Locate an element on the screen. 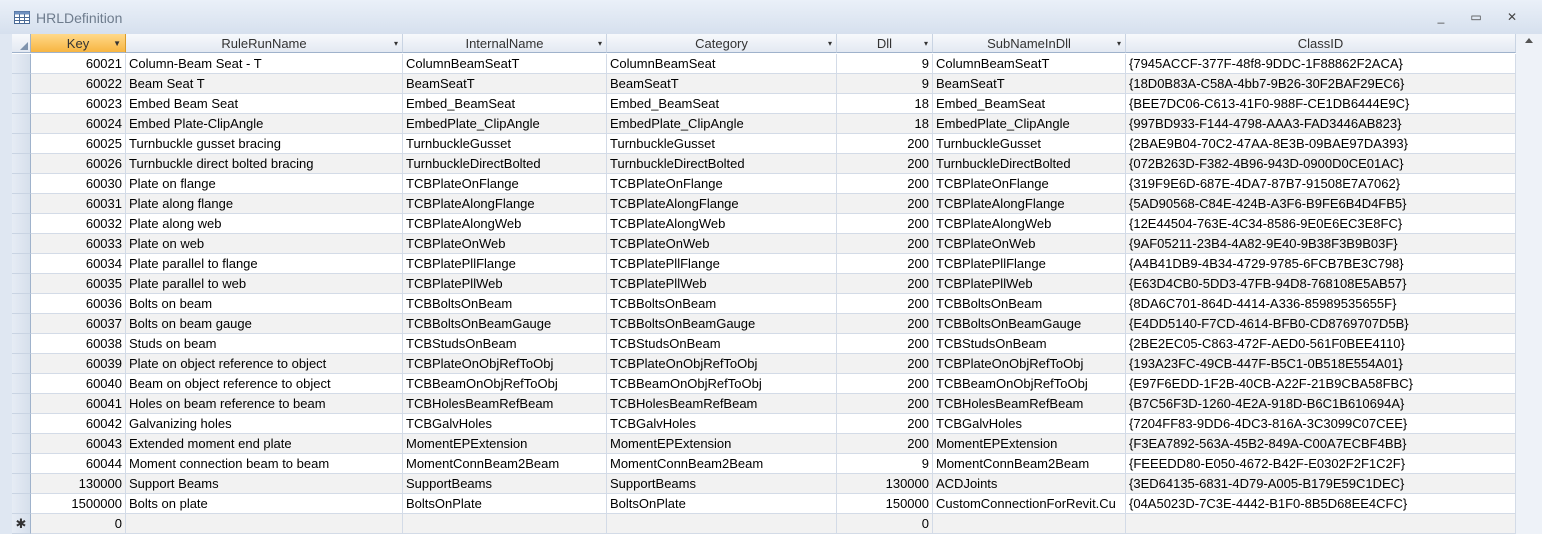 The image size is (1542, 534). cell-category: EmbedPlate_ClipAngle is located at coordinates (722, 124).